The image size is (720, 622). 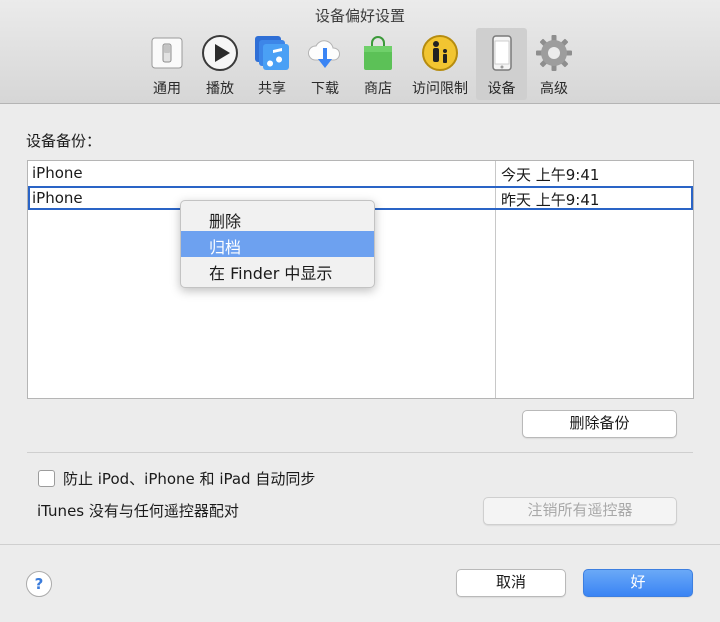 What do you see at coordinates (360, 452) in the screenshot?
I see `divider` at bounding box center [360, 452].